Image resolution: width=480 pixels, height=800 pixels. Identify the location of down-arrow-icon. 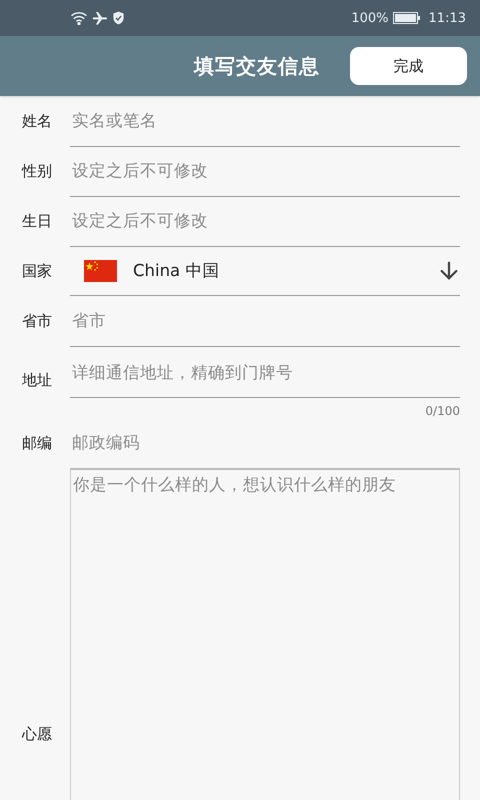
(449, 271).